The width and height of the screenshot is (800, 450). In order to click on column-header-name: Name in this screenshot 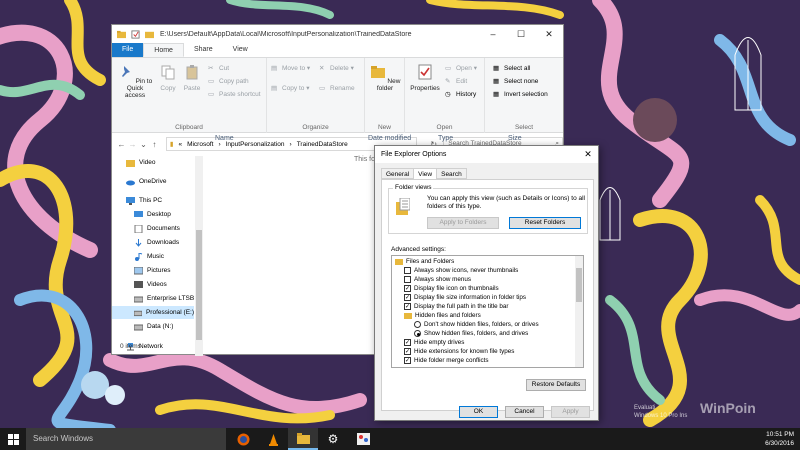, I will do `click(224, 138)`.